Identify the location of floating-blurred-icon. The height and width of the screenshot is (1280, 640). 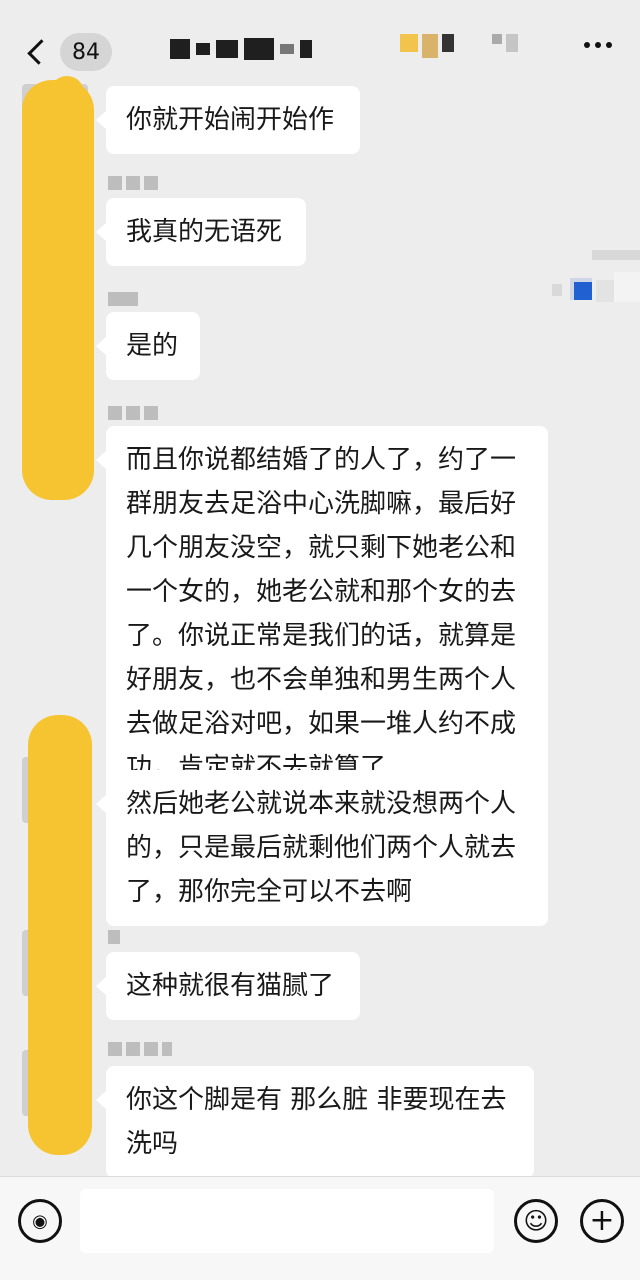
(596, 298).